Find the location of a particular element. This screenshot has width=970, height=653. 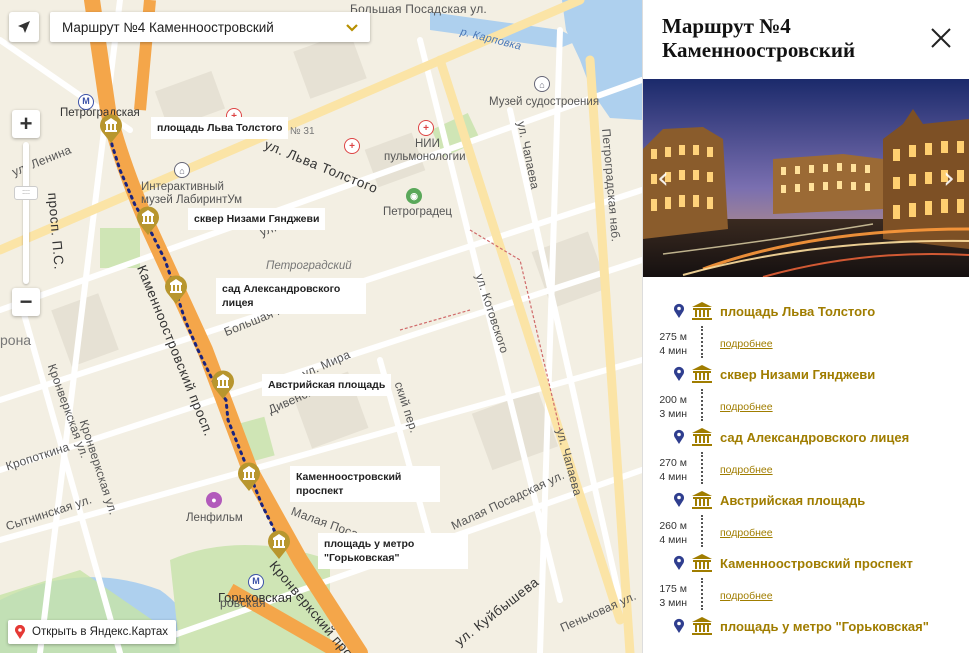

stop-name: площадь у метро "Горьковская" is located at coordinates (824, 626).